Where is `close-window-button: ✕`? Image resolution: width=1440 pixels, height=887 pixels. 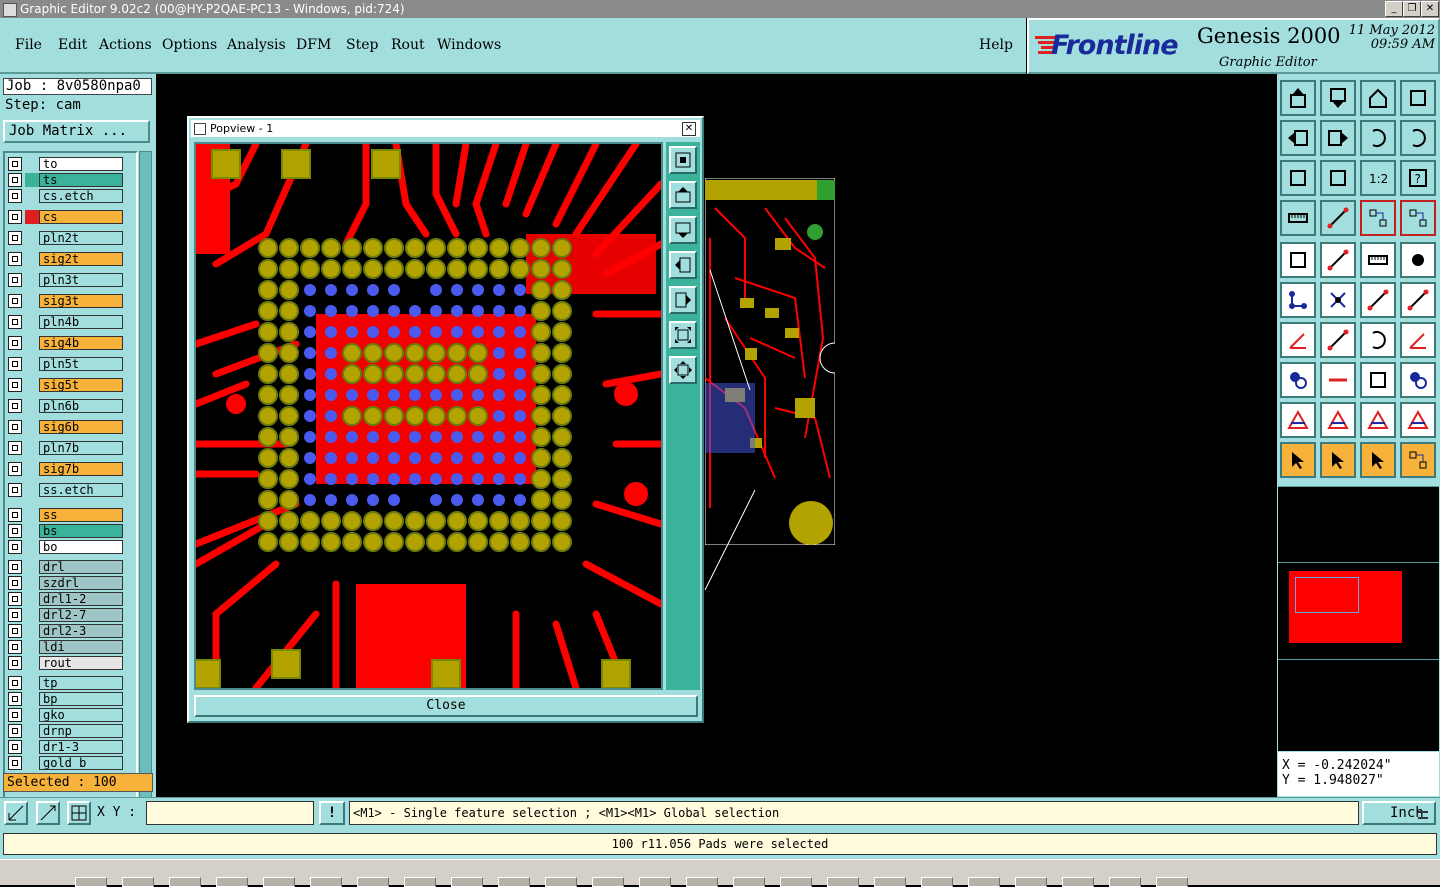
close-window-button: ✕ is located at coordinates (1430, 9).